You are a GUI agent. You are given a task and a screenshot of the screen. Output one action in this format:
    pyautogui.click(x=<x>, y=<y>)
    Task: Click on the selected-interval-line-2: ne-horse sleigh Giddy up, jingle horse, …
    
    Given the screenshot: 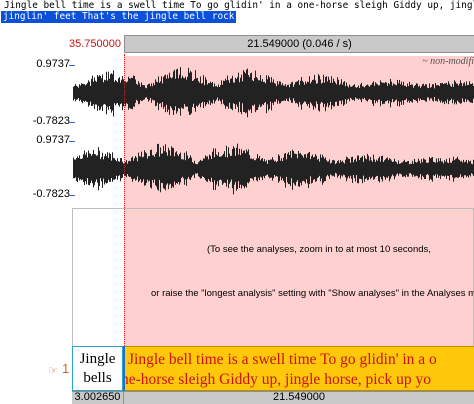 What is the action you would take?
    pyautogui.click(x=277, y=379)
    